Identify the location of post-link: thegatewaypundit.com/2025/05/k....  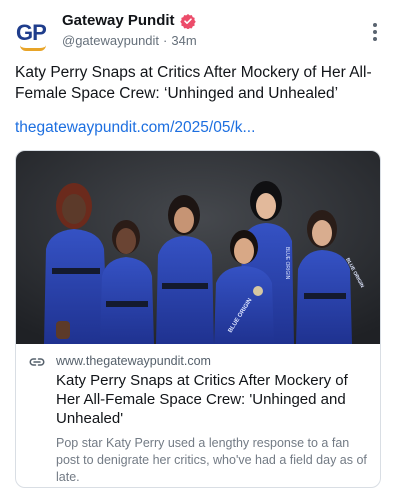
(135, 128).